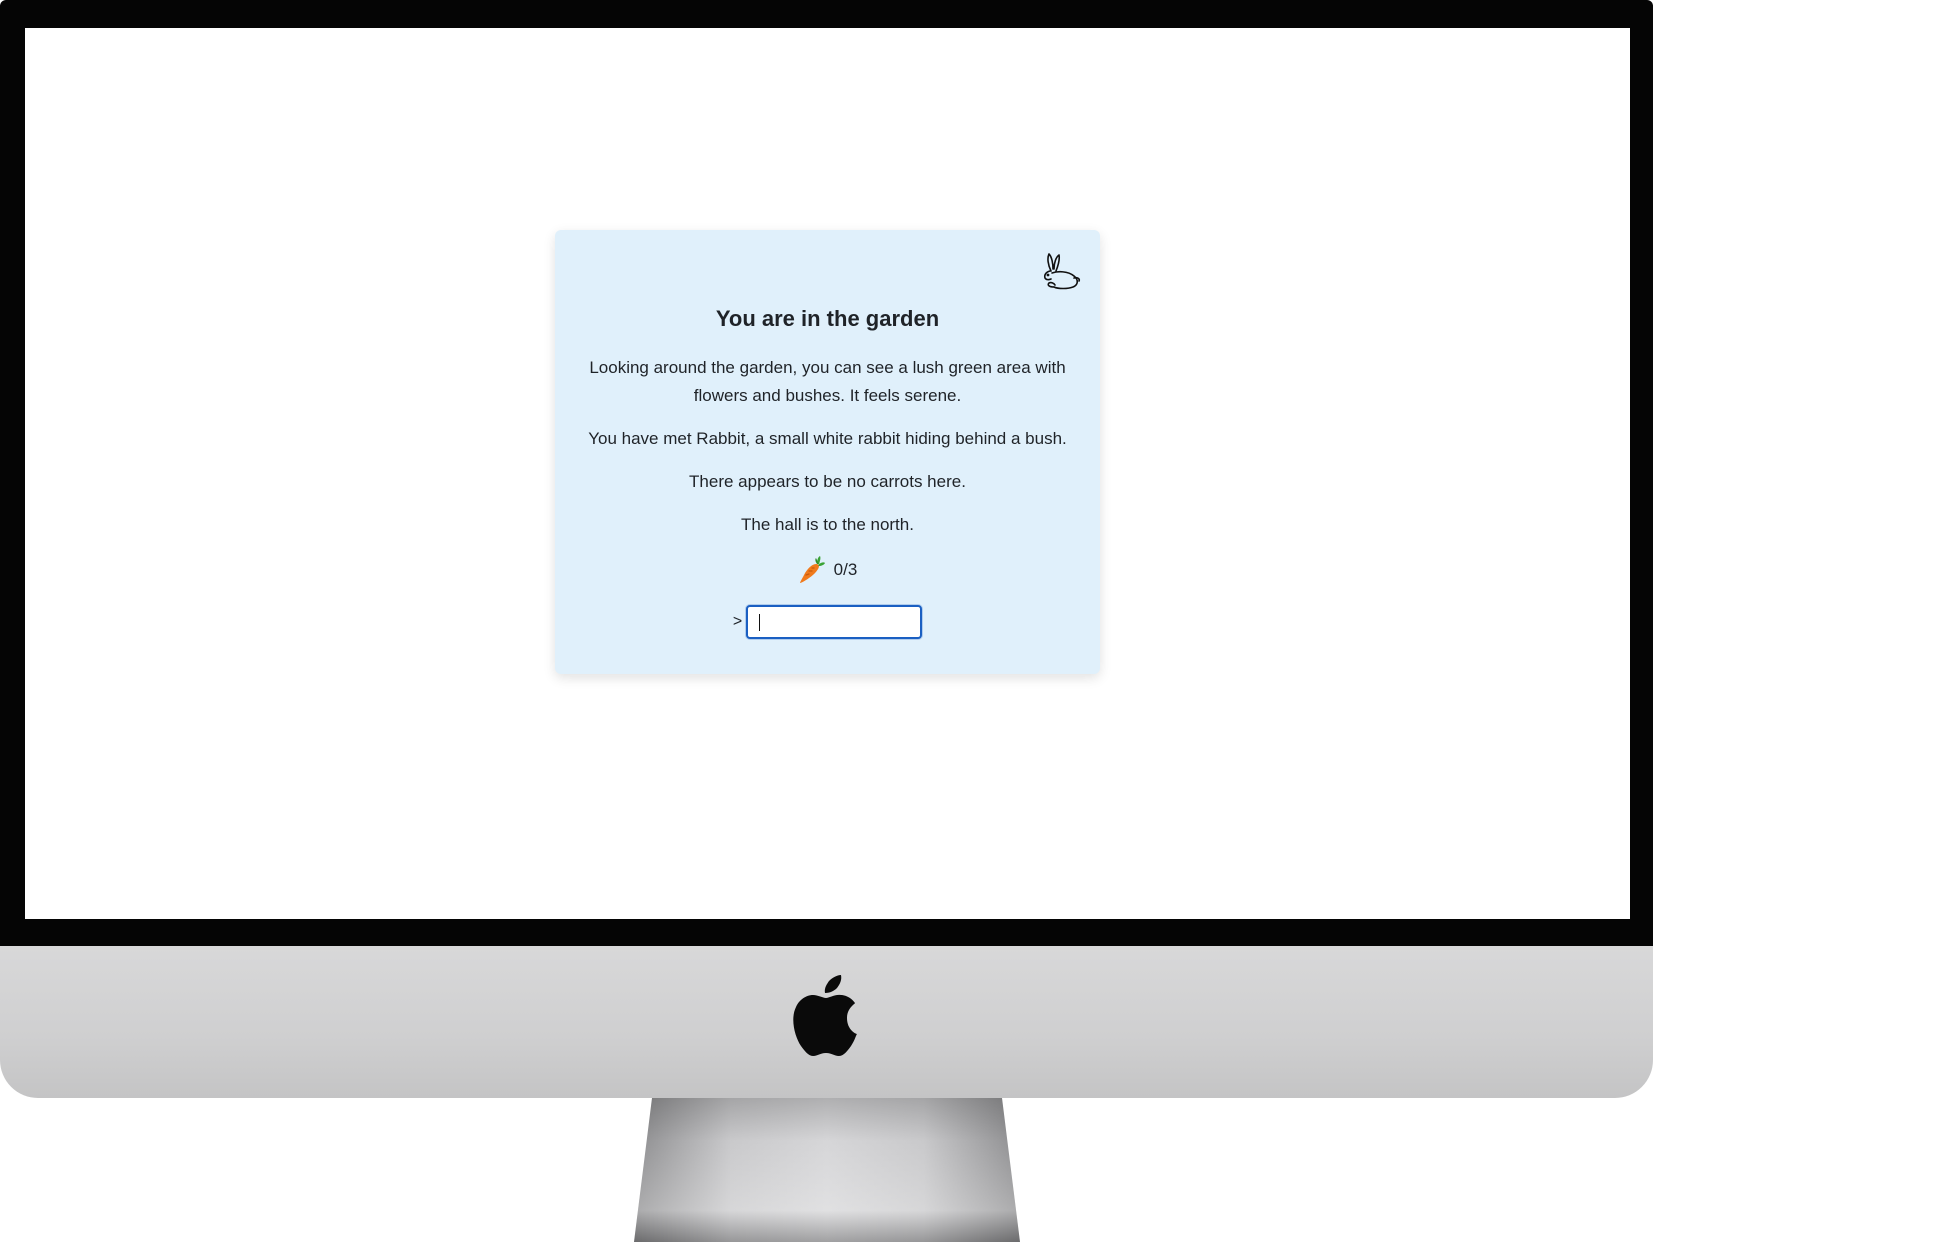  Describe the element at coordinates (827, 318) in the screenshot. I see `location-title: You are in the garden` at that location.